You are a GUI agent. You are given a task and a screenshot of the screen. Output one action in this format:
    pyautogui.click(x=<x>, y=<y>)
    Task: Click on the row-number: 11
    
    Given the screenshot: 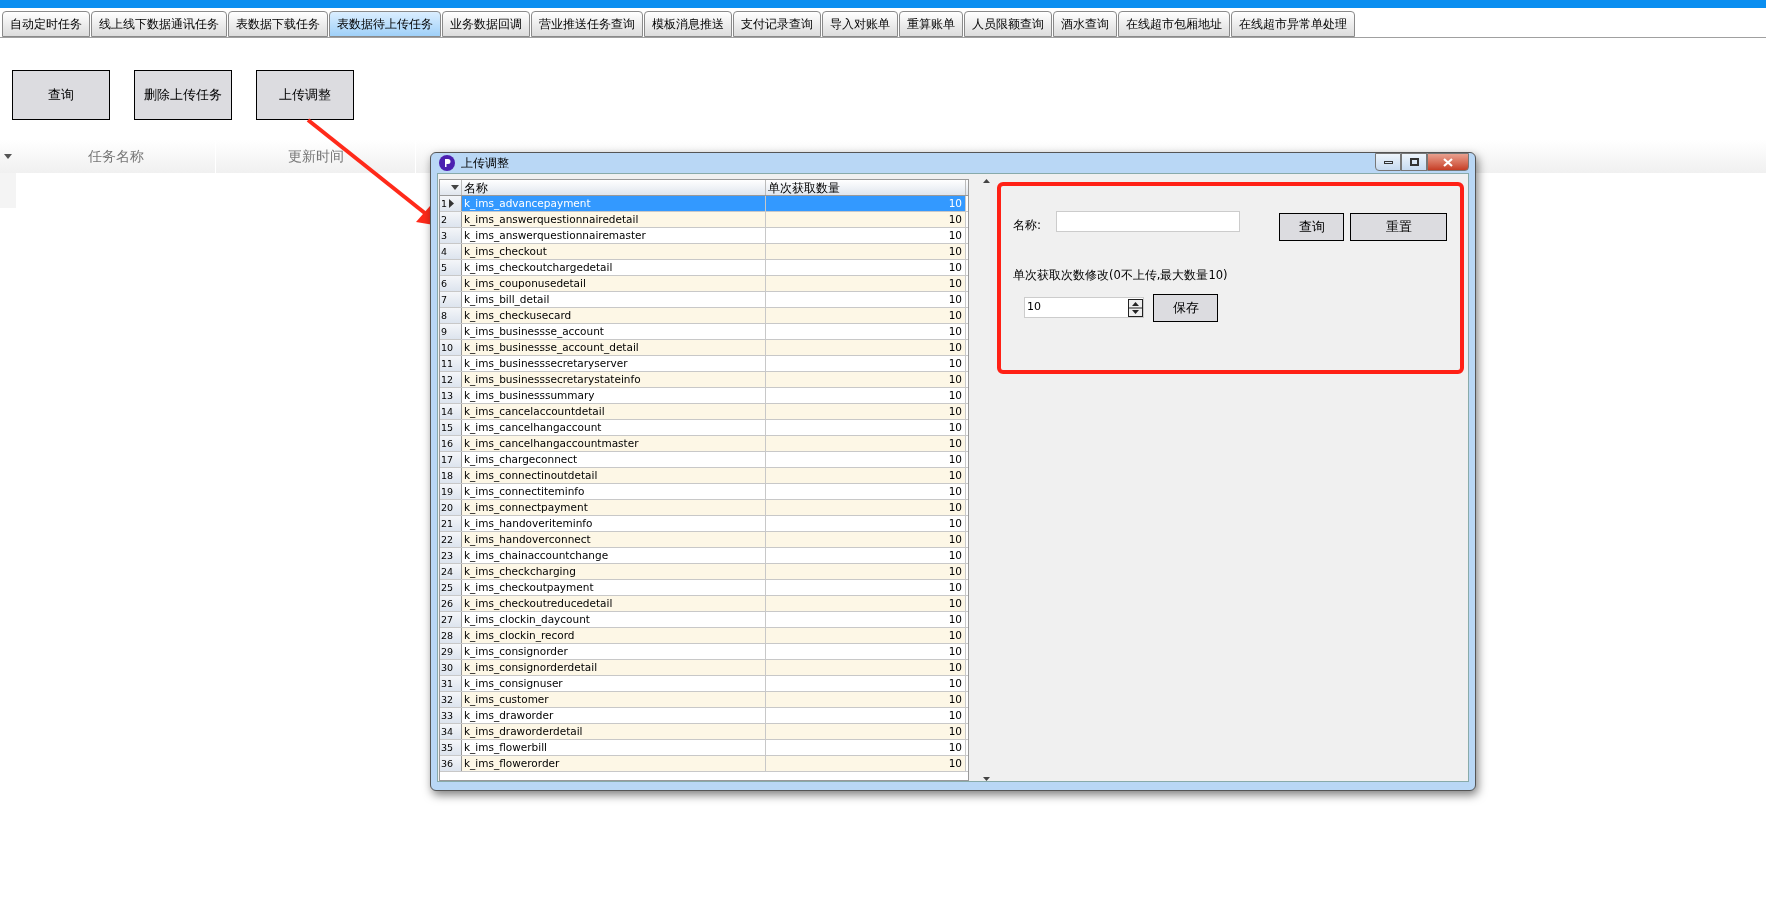 What is the action you would take?
    pyautogui.click(x=447, y=364)
    